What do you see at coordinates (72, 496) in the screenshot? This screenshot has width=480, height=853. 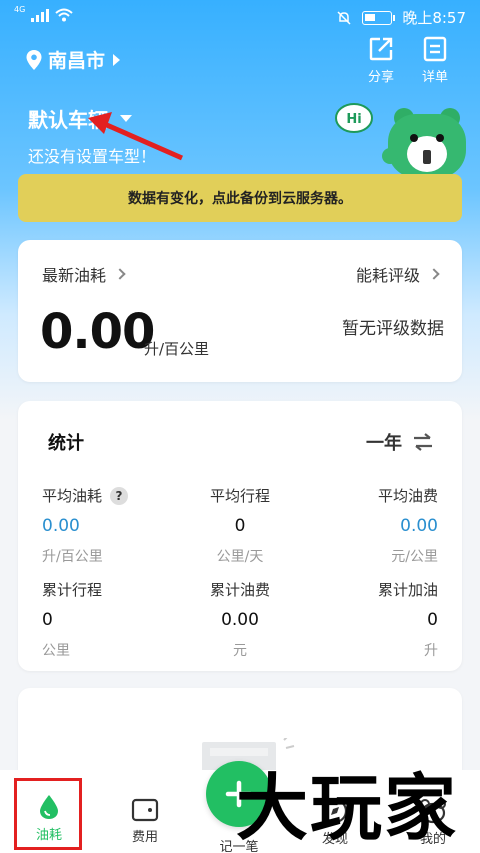 I see `stat-label: 平均油耗` at bounding box center [72, 496].